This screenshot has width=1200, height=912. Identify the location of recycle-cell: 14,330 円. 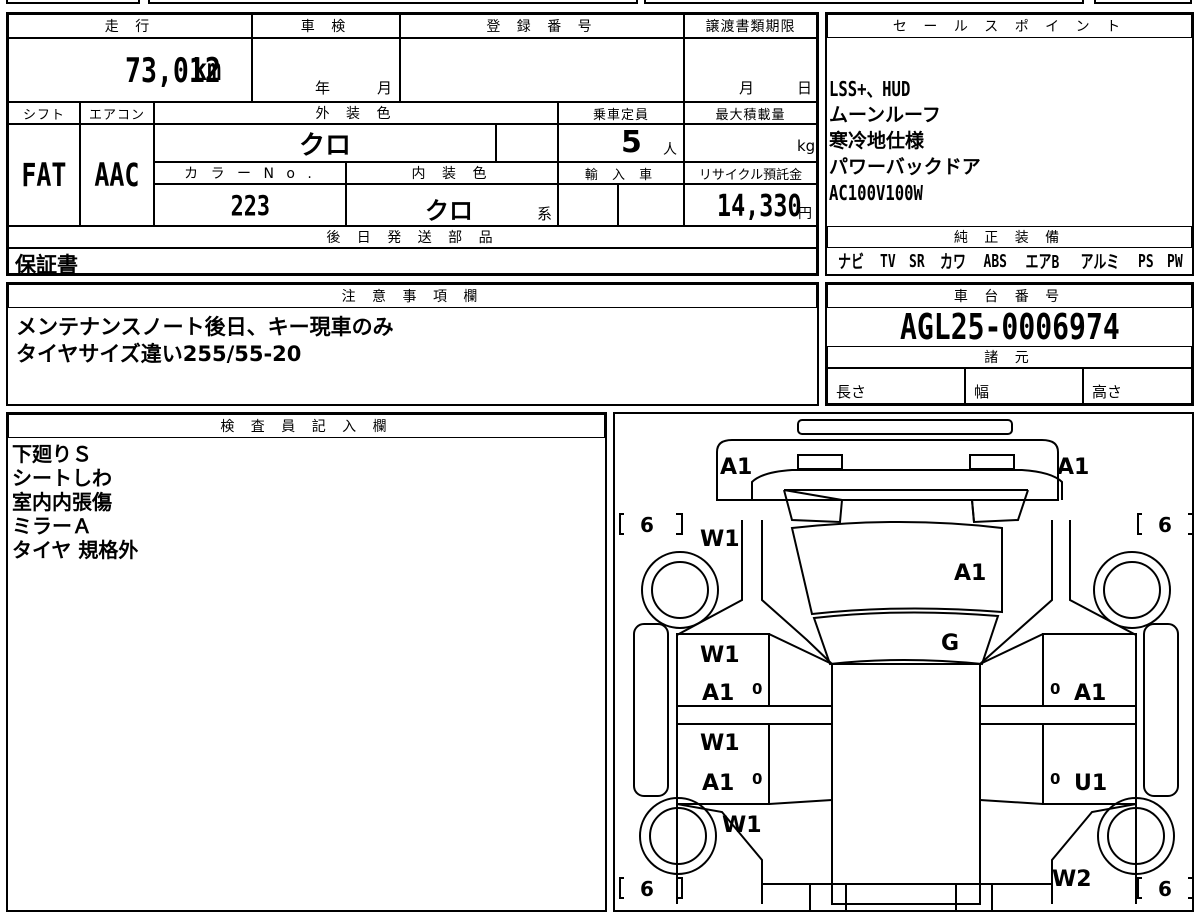
(750, 205).